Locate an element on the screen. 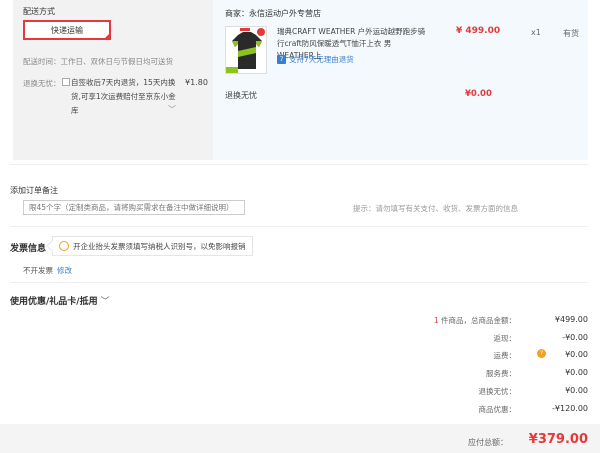 This screenshot has width=600, height=453. info-icon: ? is located at coordinates (541, 353).